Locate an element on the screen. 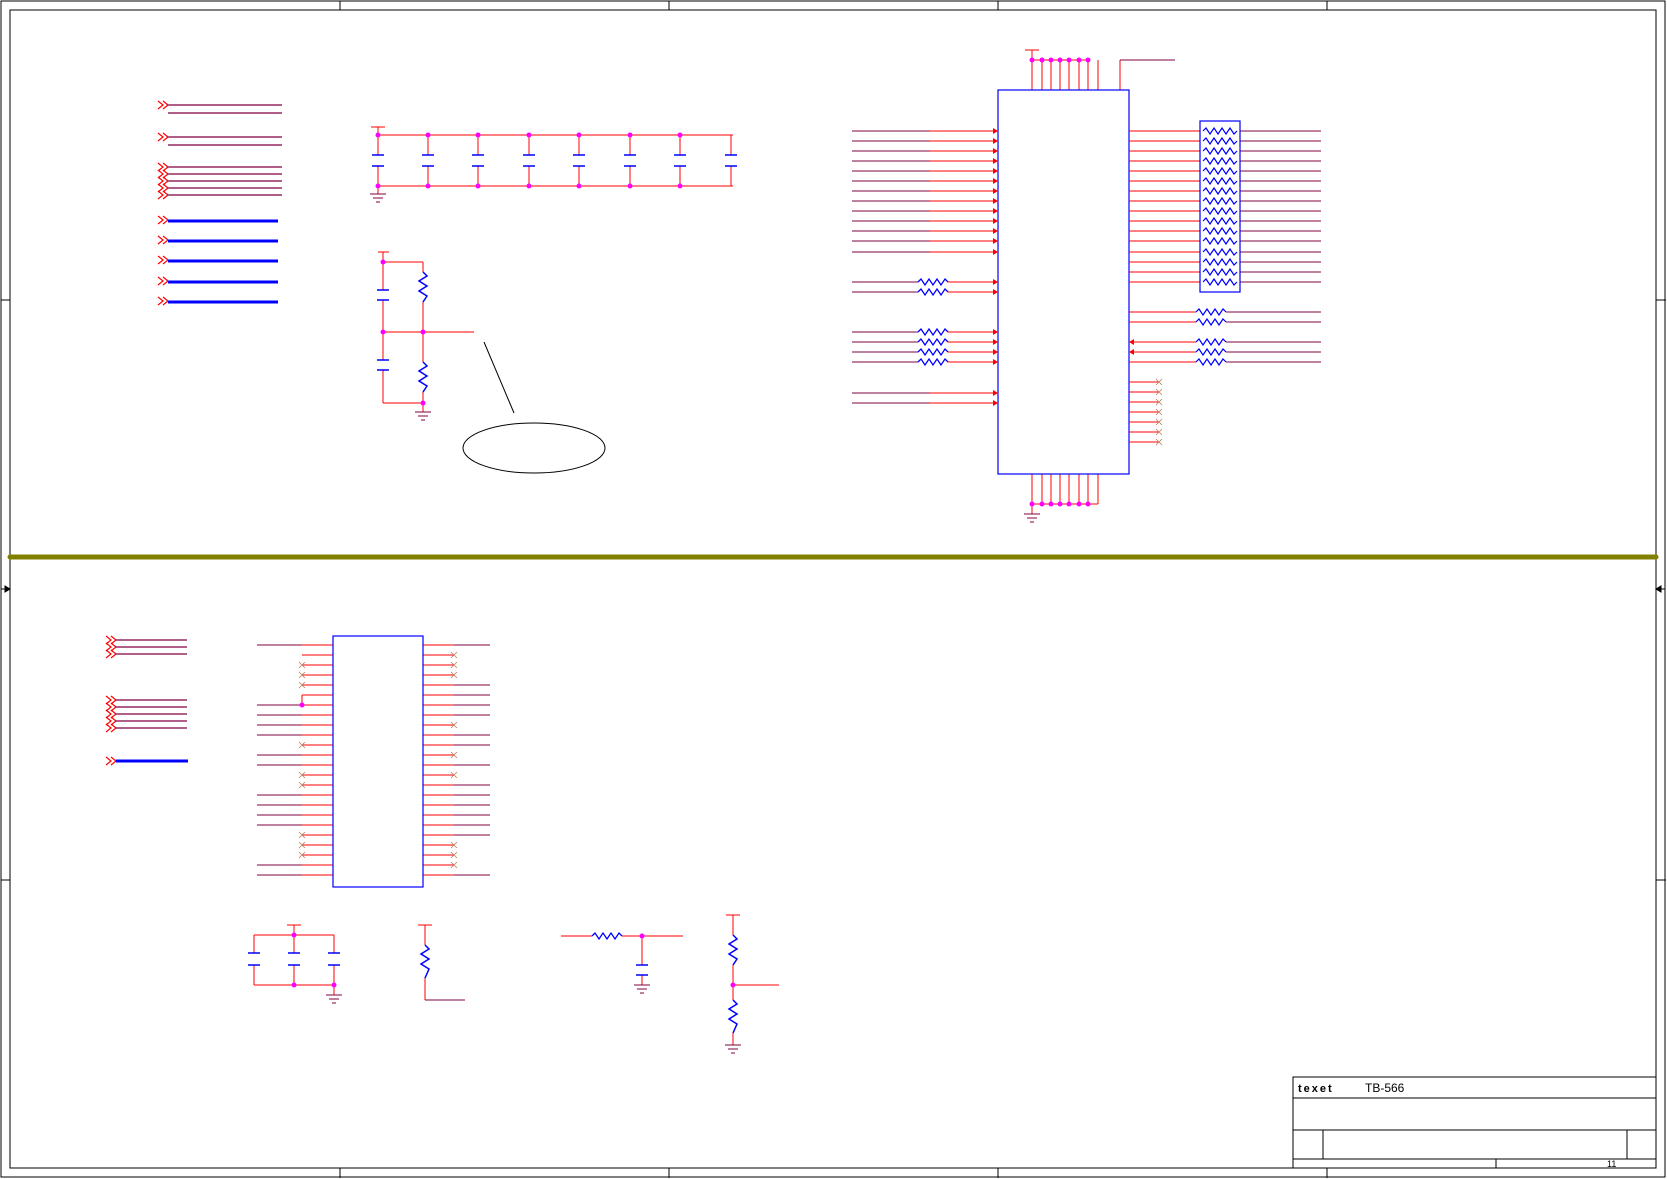 The image size is (1667, 1179). ic-bottom-body is located at coordinates (378, 761).